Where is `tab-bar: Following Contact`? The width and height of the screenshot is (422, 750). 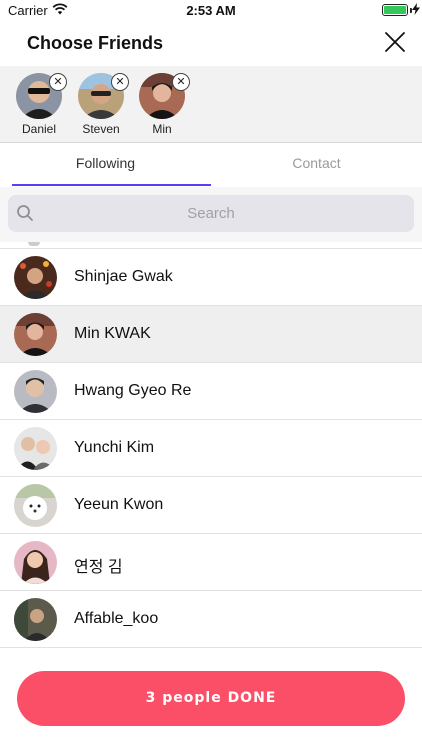
tab-bar: Following Contact is located at coordinates (211, 165).